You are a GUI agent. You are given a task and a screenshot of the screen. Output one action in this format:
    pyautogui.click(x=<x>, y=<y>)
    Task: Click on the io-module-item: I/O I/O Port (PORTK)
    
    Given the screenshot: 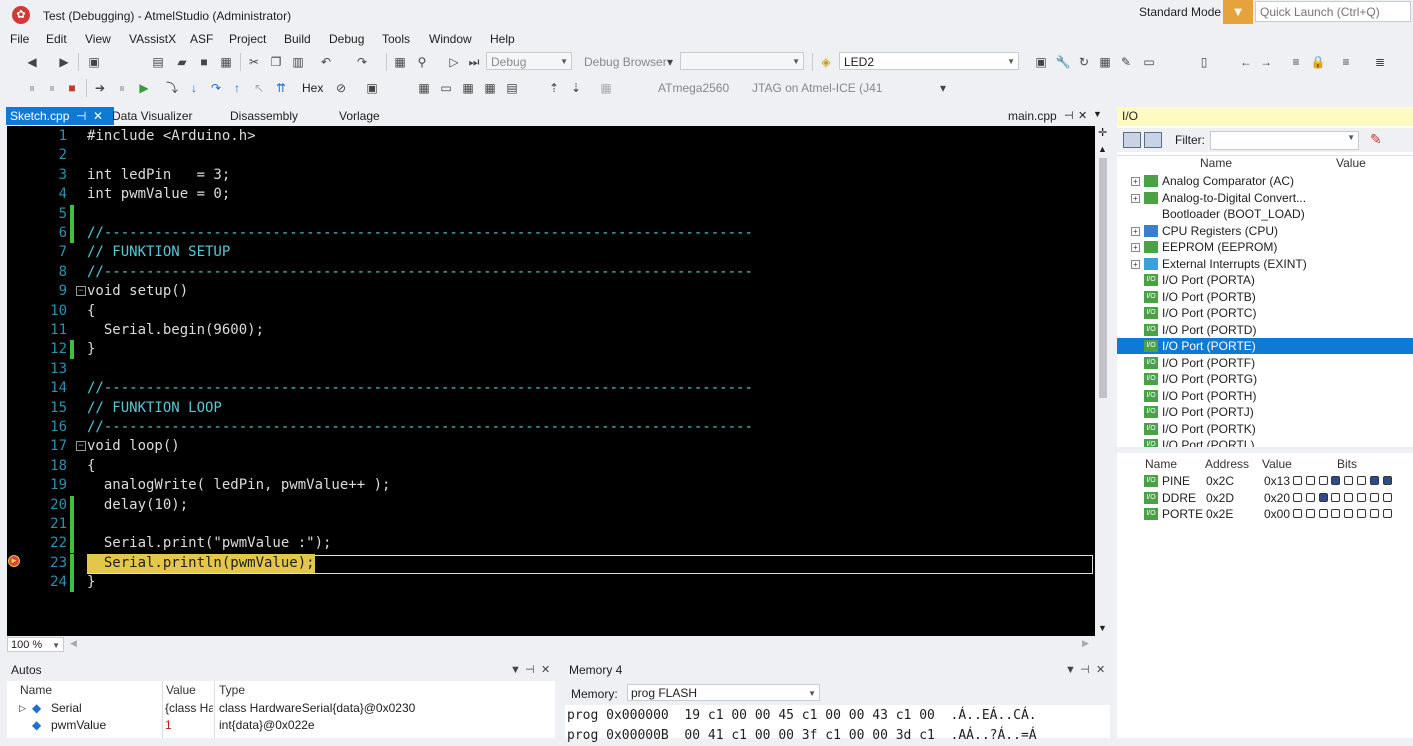 What is the action you would take?
    pyautogui.click(x=1265, y=429)
    